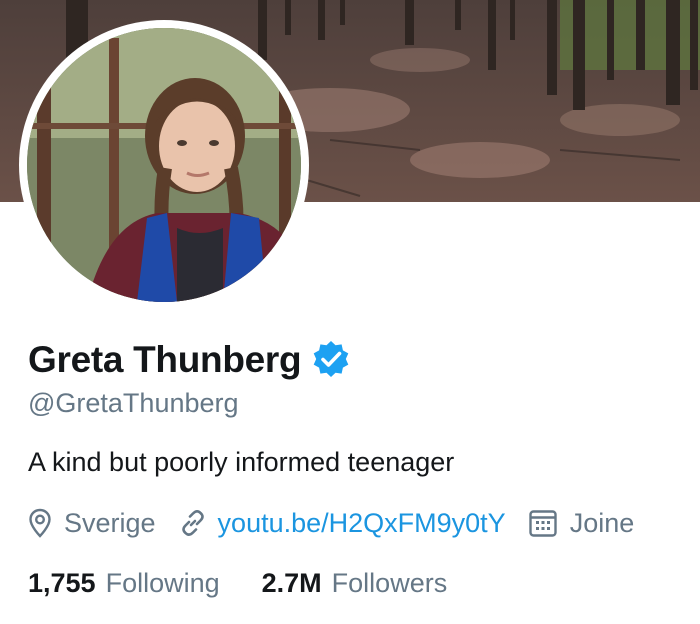 This screenshot has width=700, height=624. What do you see at coordinates (241, 462) in the screenshot?
I see `profile-bio: A kind but poorly informed teenager` at bounding box center [241, 462].